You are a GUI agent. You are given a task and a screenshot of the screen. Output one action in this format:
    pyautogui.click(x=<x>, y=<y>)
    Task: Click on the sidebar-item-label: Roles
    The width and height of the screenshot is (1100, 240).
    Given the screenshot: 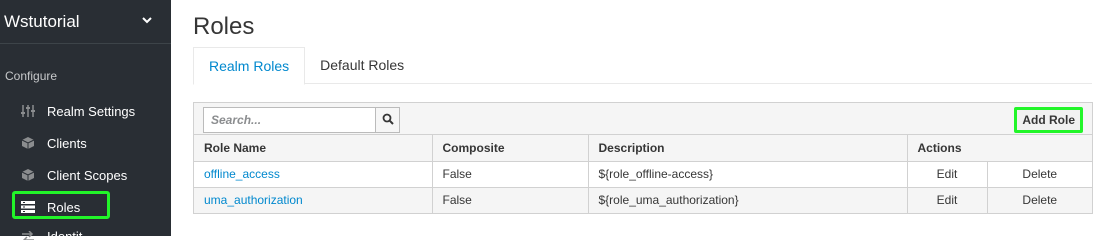 What is the action you would take?
    pyautogui.click(x=64, y=207)
    